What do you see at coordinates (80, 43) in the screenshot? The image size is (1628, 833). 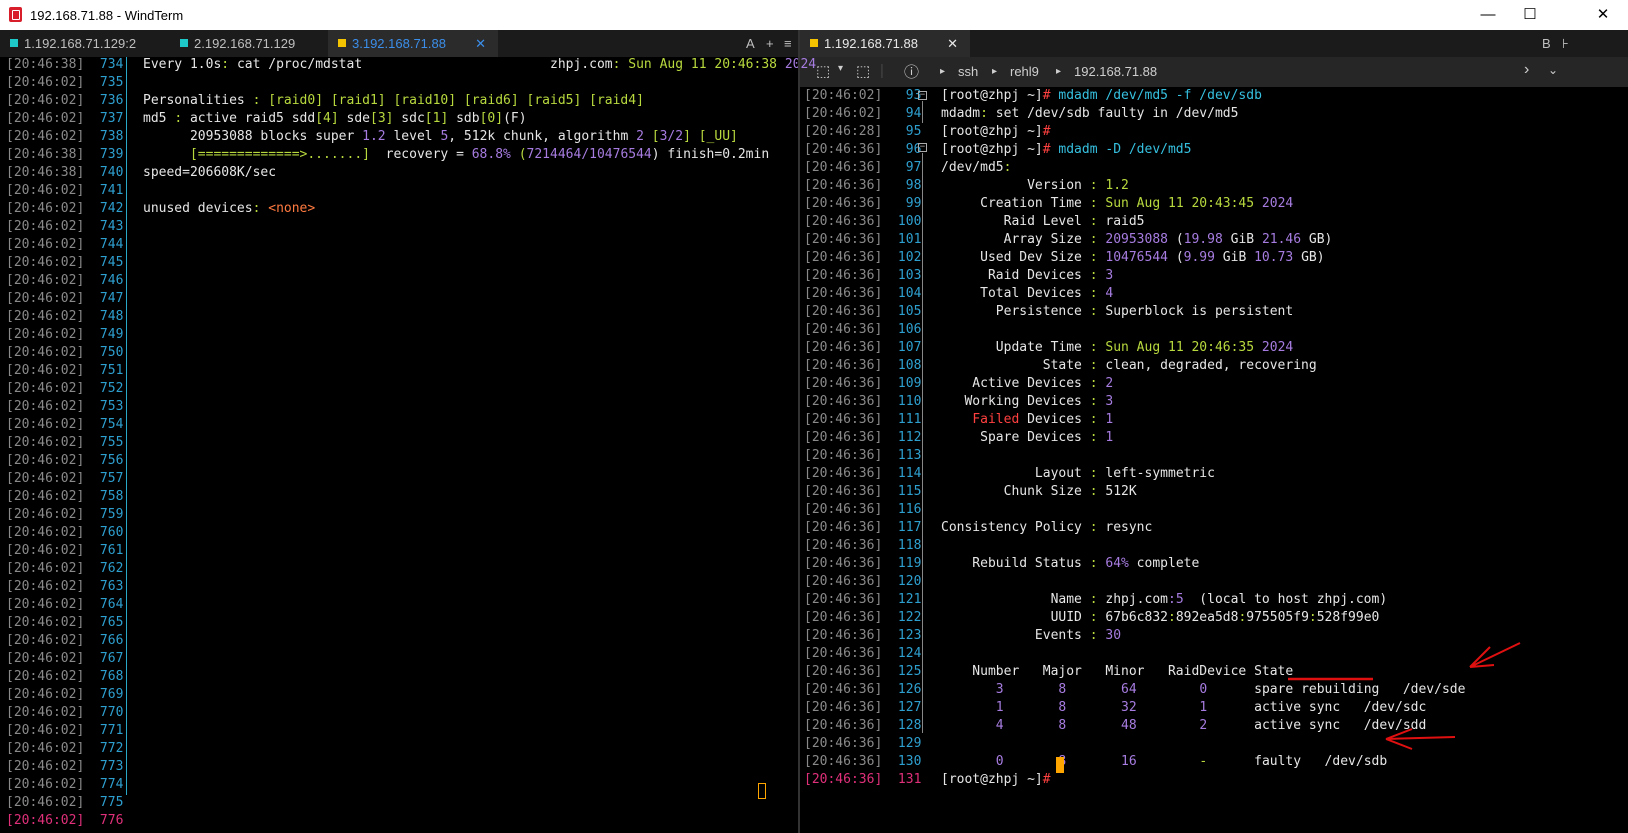 I see `tab-label: 1.192.168.71.129:2` at bounding box center [80, 43].